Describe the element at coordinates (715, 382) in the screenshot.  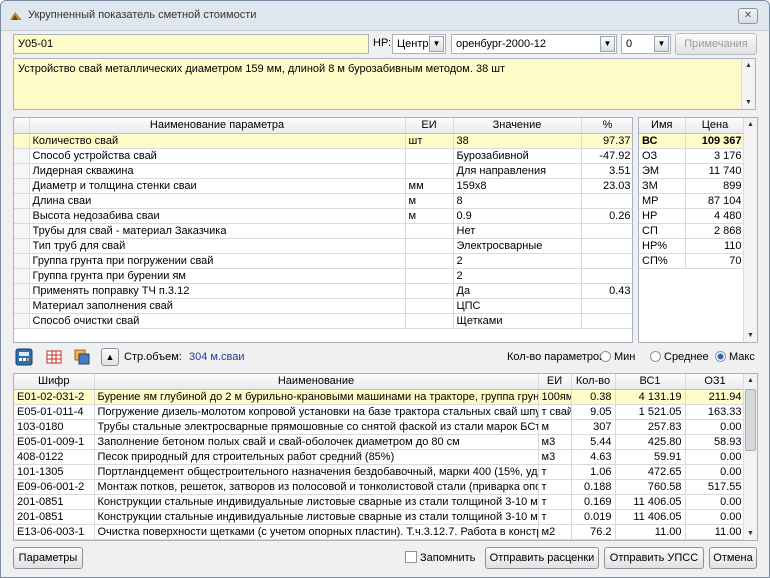
I see `col-oz1: ОЗ1` at that location.